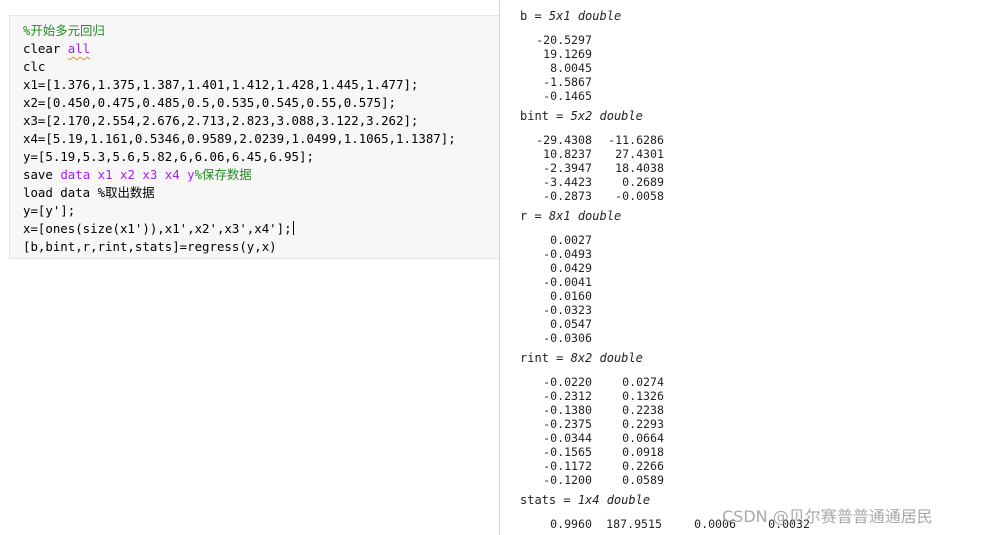 Image resolution: width=988 pixels, height=535 pixels. Describe the element at coordinates (567, 382) in the screenshot. I see `matrix-cell: -0.0220` at that location.